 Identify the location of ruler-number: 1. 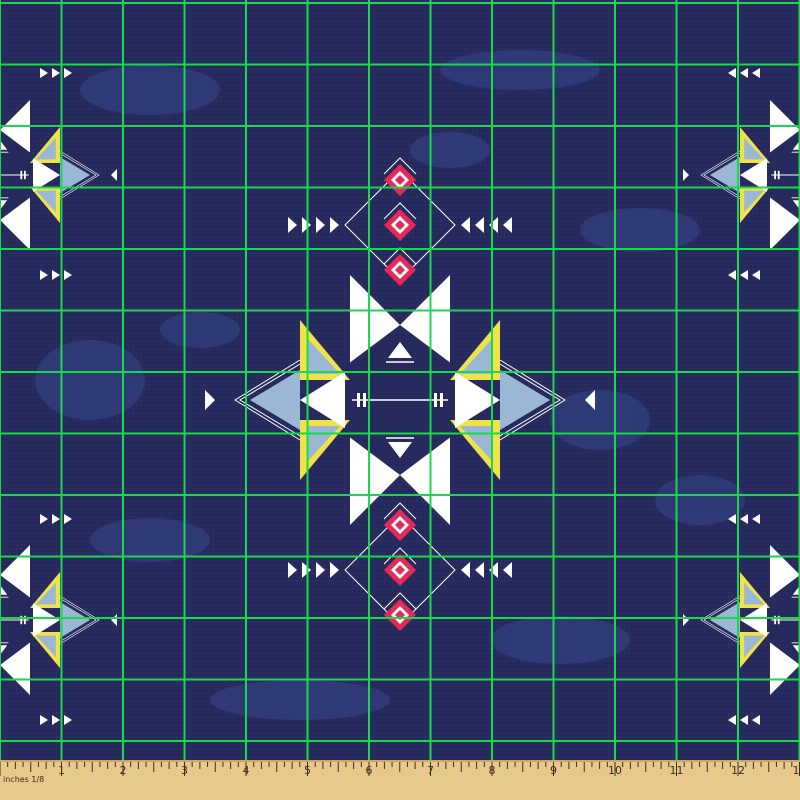
(61, 770).